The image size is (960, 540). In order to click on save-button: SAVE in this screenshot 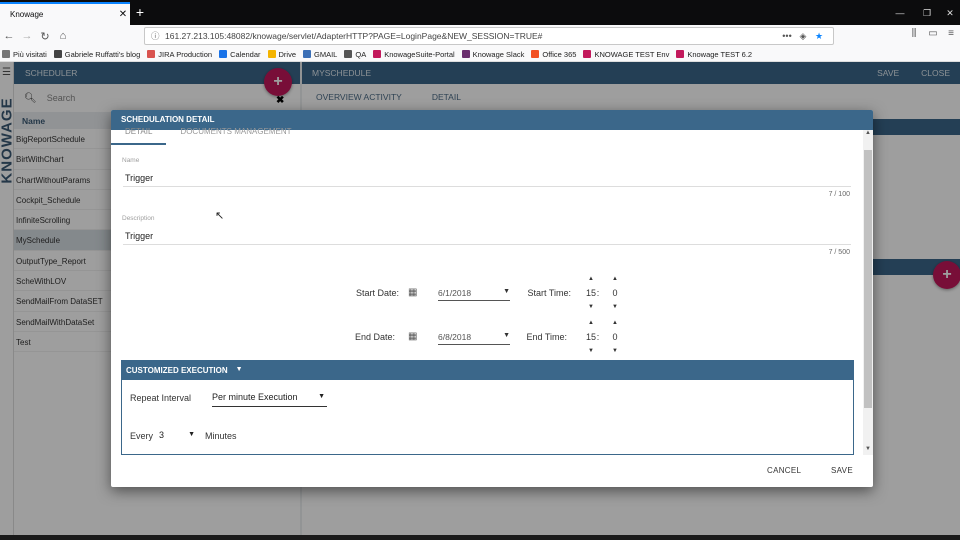, I will do `click(842, 470)`.